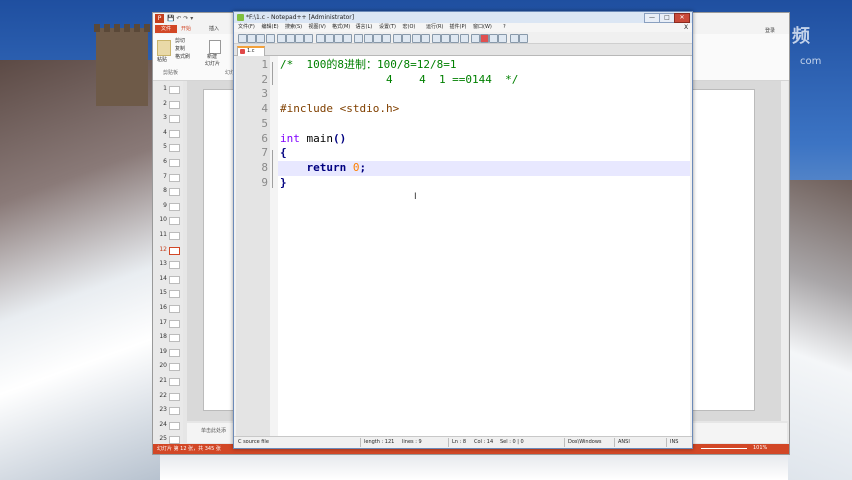 This screenshot has width=852, height=480. Describe the element at coordinates (166, 29) in the screenshot. I see `ppt-tab-file: 文件` at that location.